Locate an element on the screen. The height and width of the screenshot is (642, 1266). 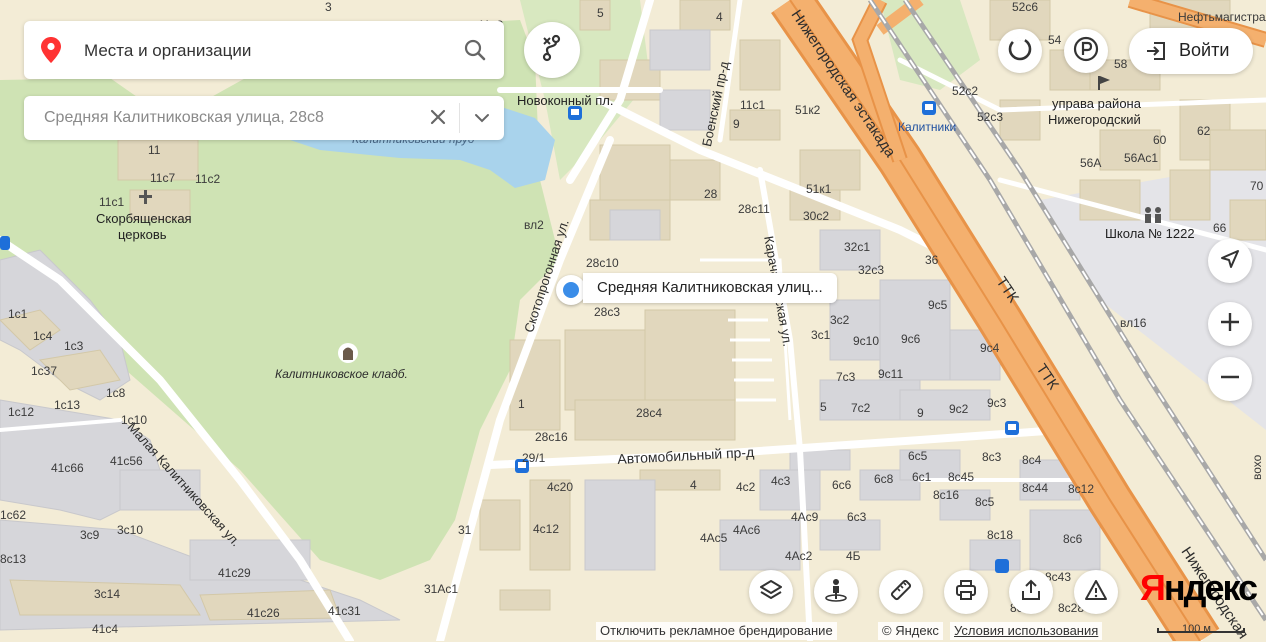
house-number: 9с2 is located at coordinates (959, 409).